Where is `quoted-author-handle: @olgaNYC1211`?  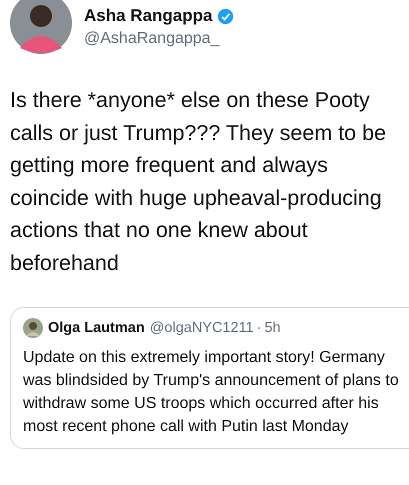
quoted-author-handle: @olgaNYC1211 is located at coordinates (202, 328).